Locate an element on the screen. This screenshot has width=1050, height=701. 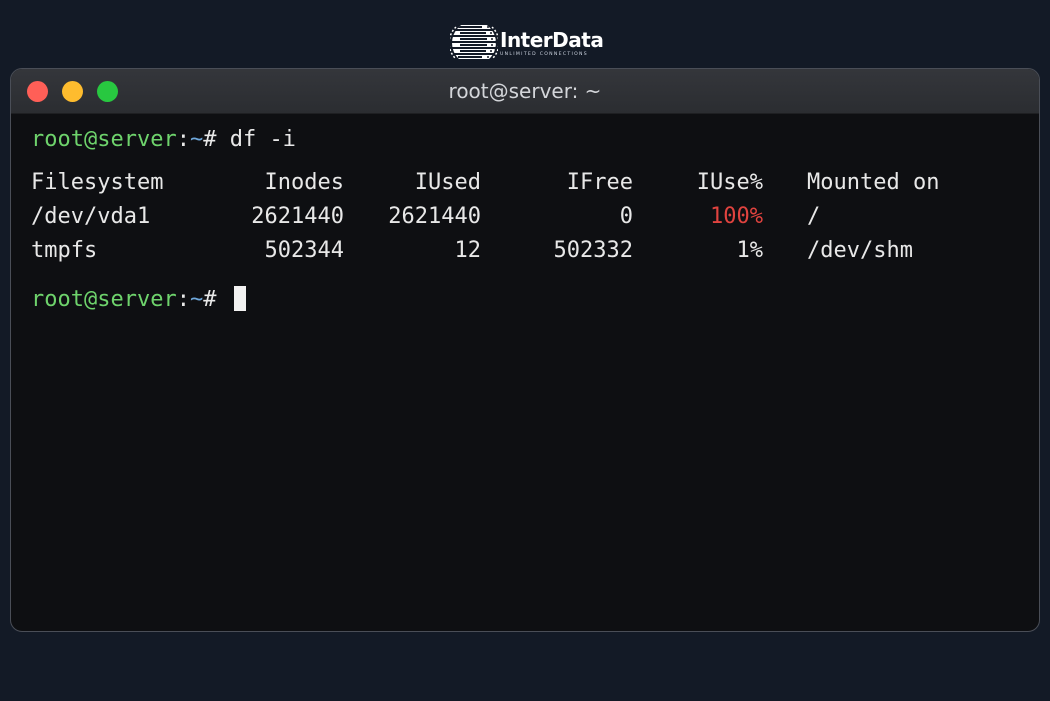
logo-name: InterData is located at coordinates (552, 39).